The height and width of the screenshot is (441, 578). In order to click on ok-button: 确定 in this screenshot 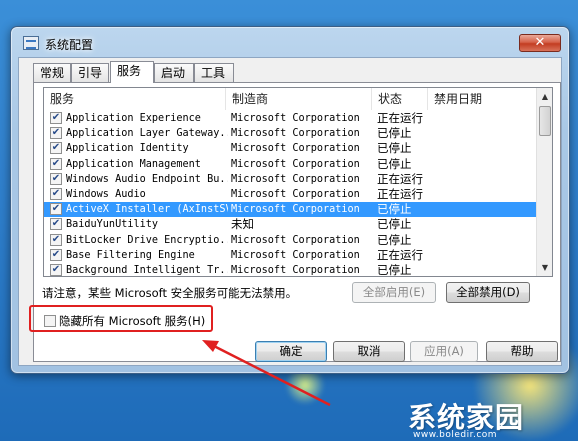, I will do `click(291, 351)`.